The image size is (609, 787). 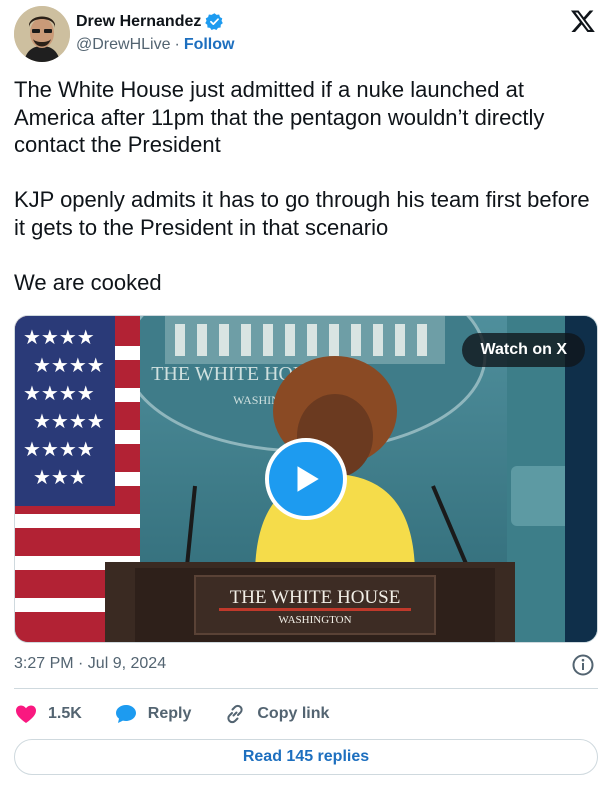 I want to click on tweet-header: Drew Hernandez @DrewHLive · Follow, so click(x=306, y=35).